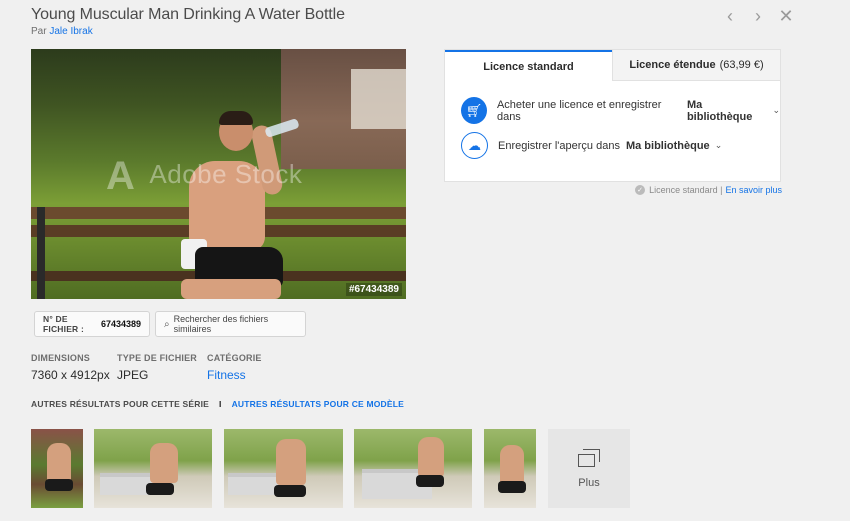 The width and height of the screenshot is (850, 521). I want to click on model-results-link: AUTRES RÉSULTATS POUR CE MODÈLE, so click(318, 404).